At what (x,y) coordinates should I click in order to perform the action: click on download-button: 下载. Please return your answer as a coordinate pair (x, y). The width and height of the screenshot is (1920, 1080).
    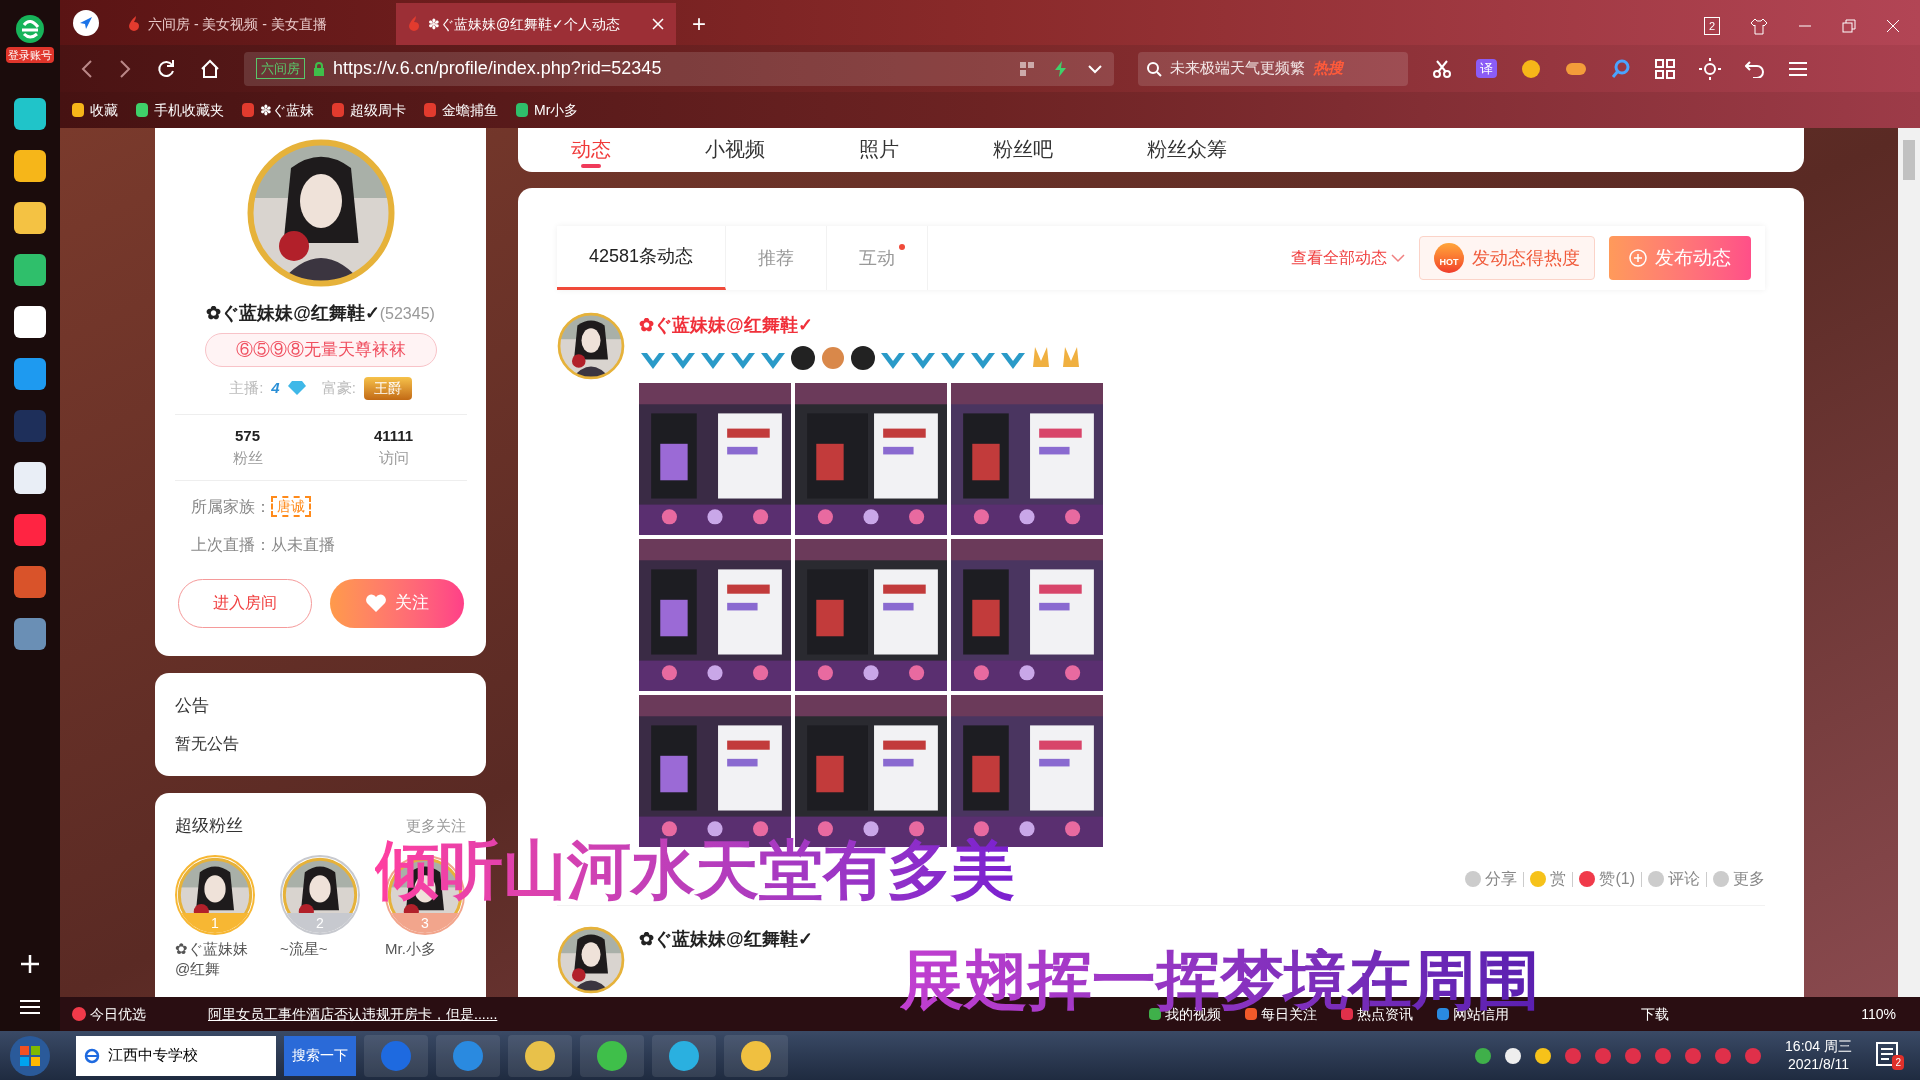
    Looking at the image, I should click on (1655, 1014).